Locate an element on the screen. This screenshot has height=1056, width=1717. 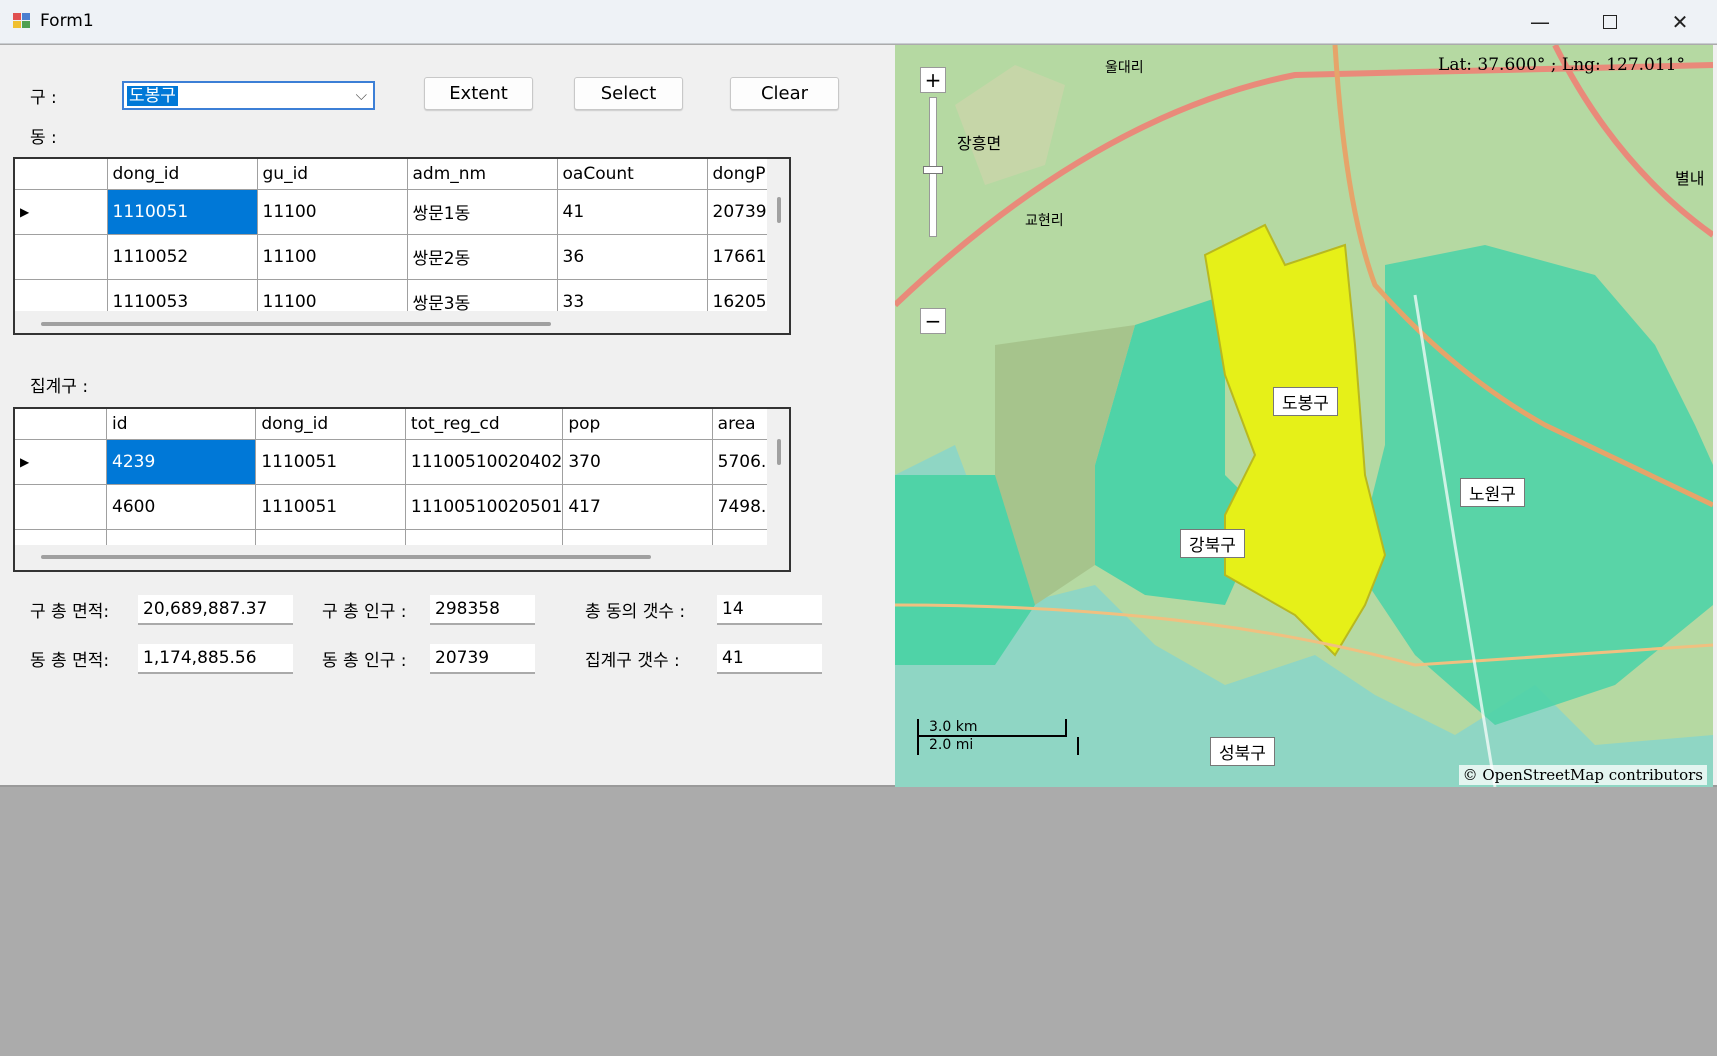
cell: 41 is located at coordinates (632, 211).